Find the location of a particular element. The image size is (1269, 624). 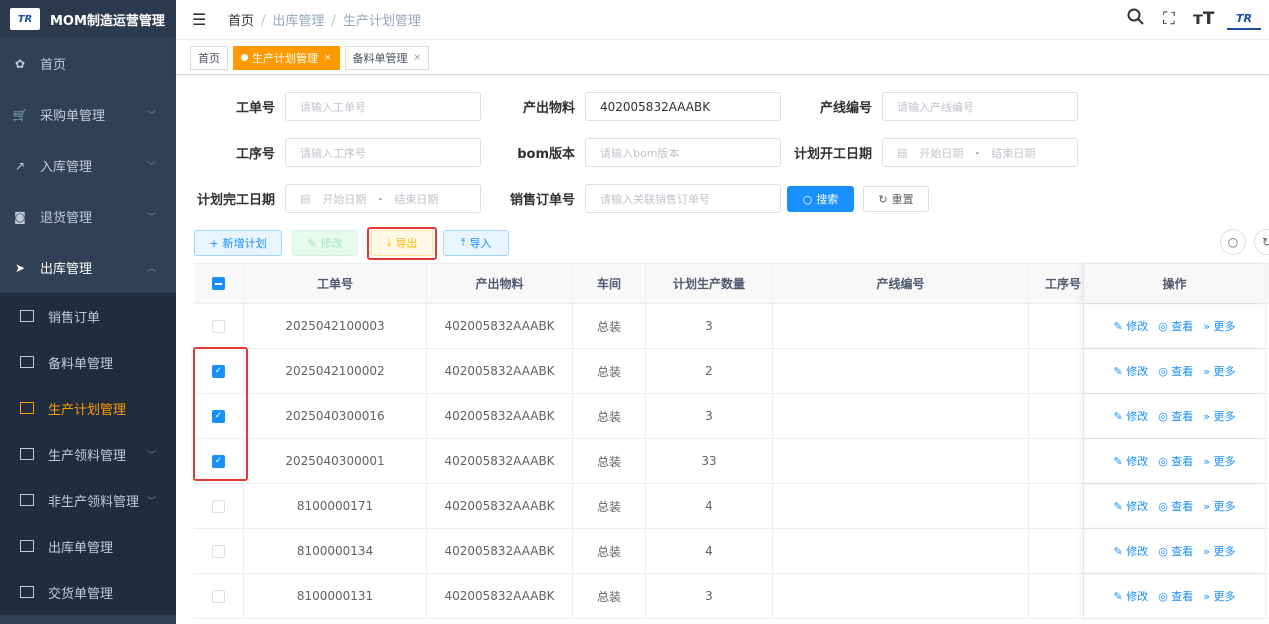

fullscreen-icon: ⛶ is located at coordinates (1169, 19).